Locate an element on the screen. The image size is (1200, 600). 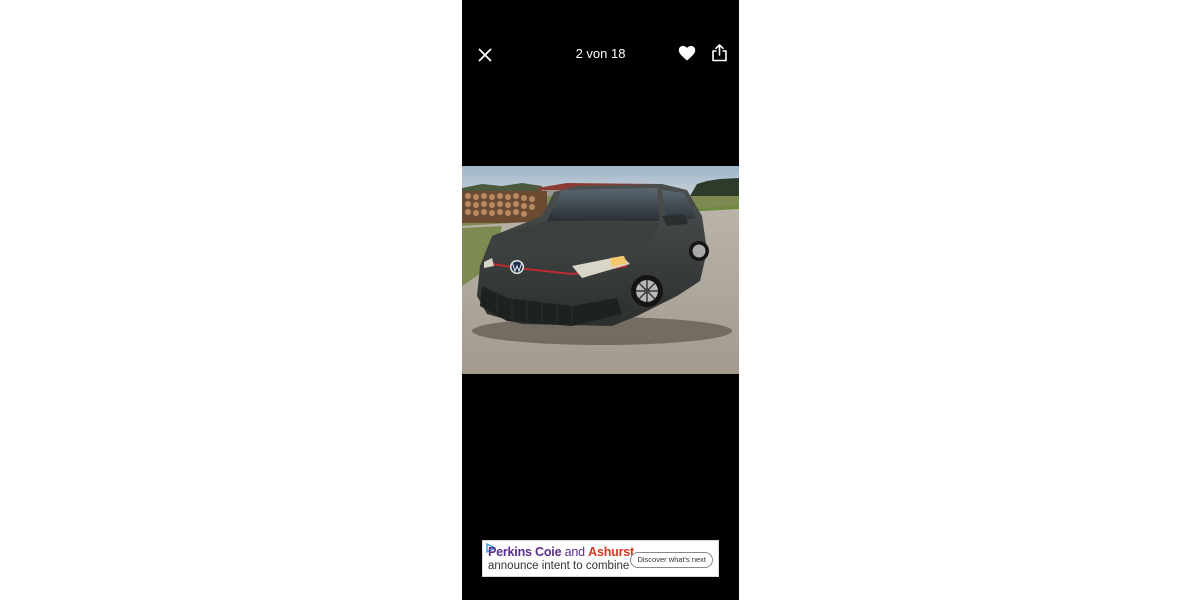
favorite-button is located at coordinates (687, 53).